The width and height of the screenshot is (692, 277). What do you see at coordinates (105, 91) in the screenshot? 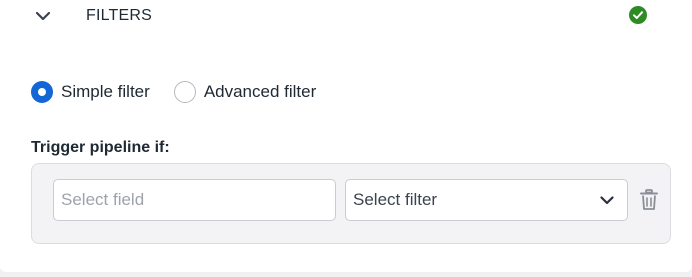
I see `radio-label: Simple filter` at bounding box center [105, 91].